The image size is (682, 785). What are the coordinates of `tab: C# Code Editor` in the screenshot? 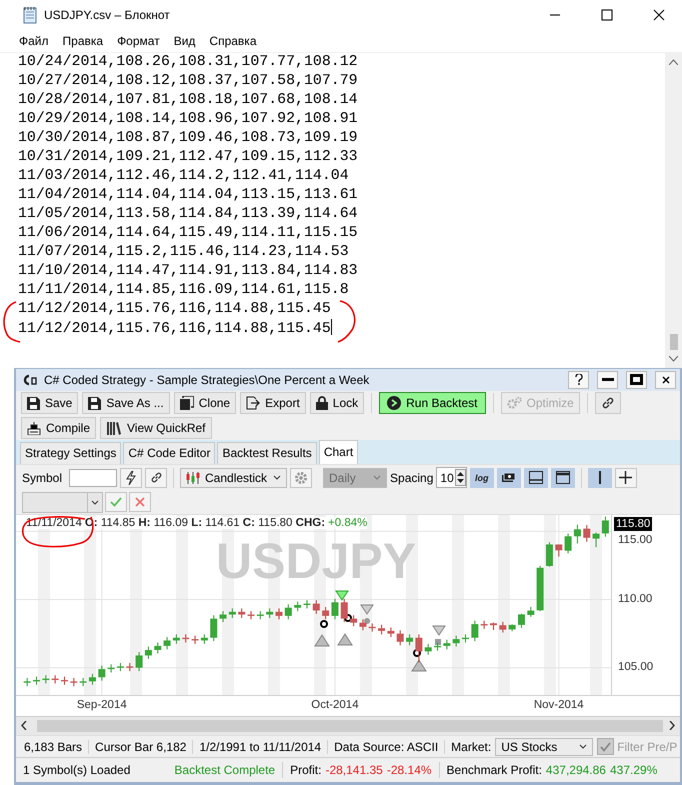 It's located at (169, 453).